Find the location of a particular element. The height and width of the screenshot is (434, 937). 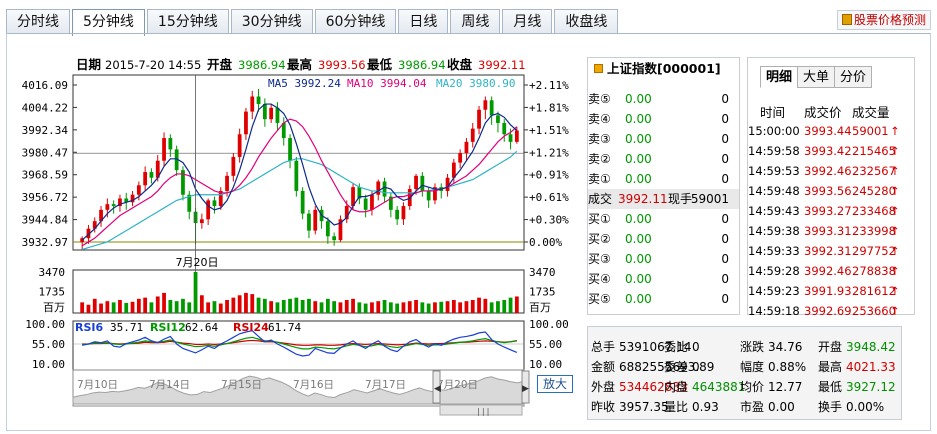

now-volume: 59001 is located at coordinates (709, 199).